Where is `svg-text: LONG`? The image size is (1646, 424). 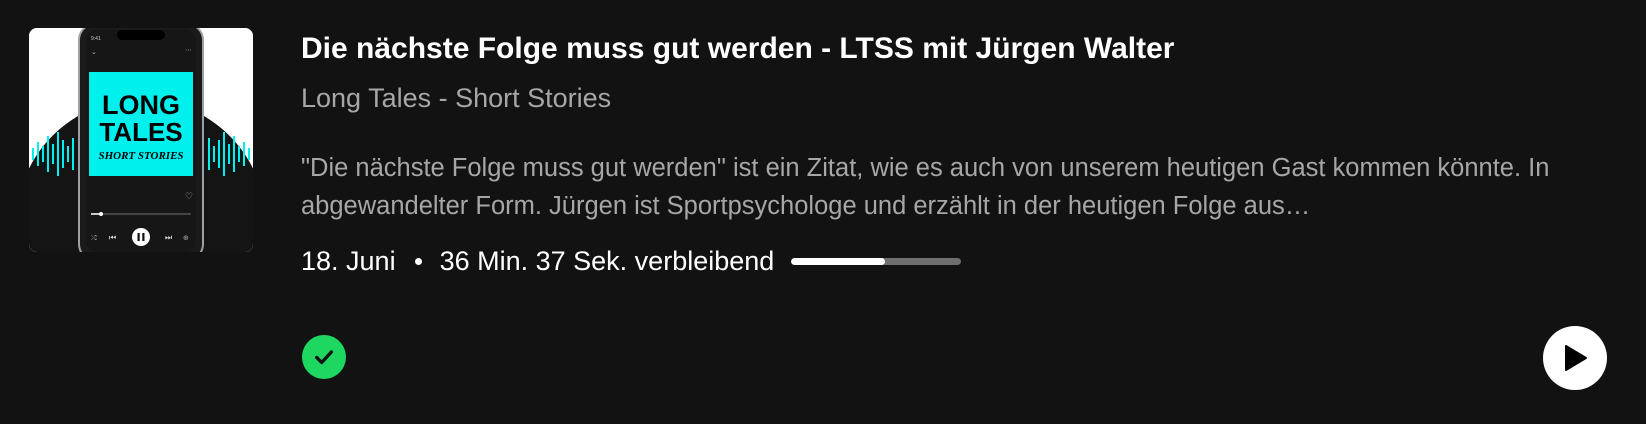 svg-text: LONG is located at coordinates (141, 105).